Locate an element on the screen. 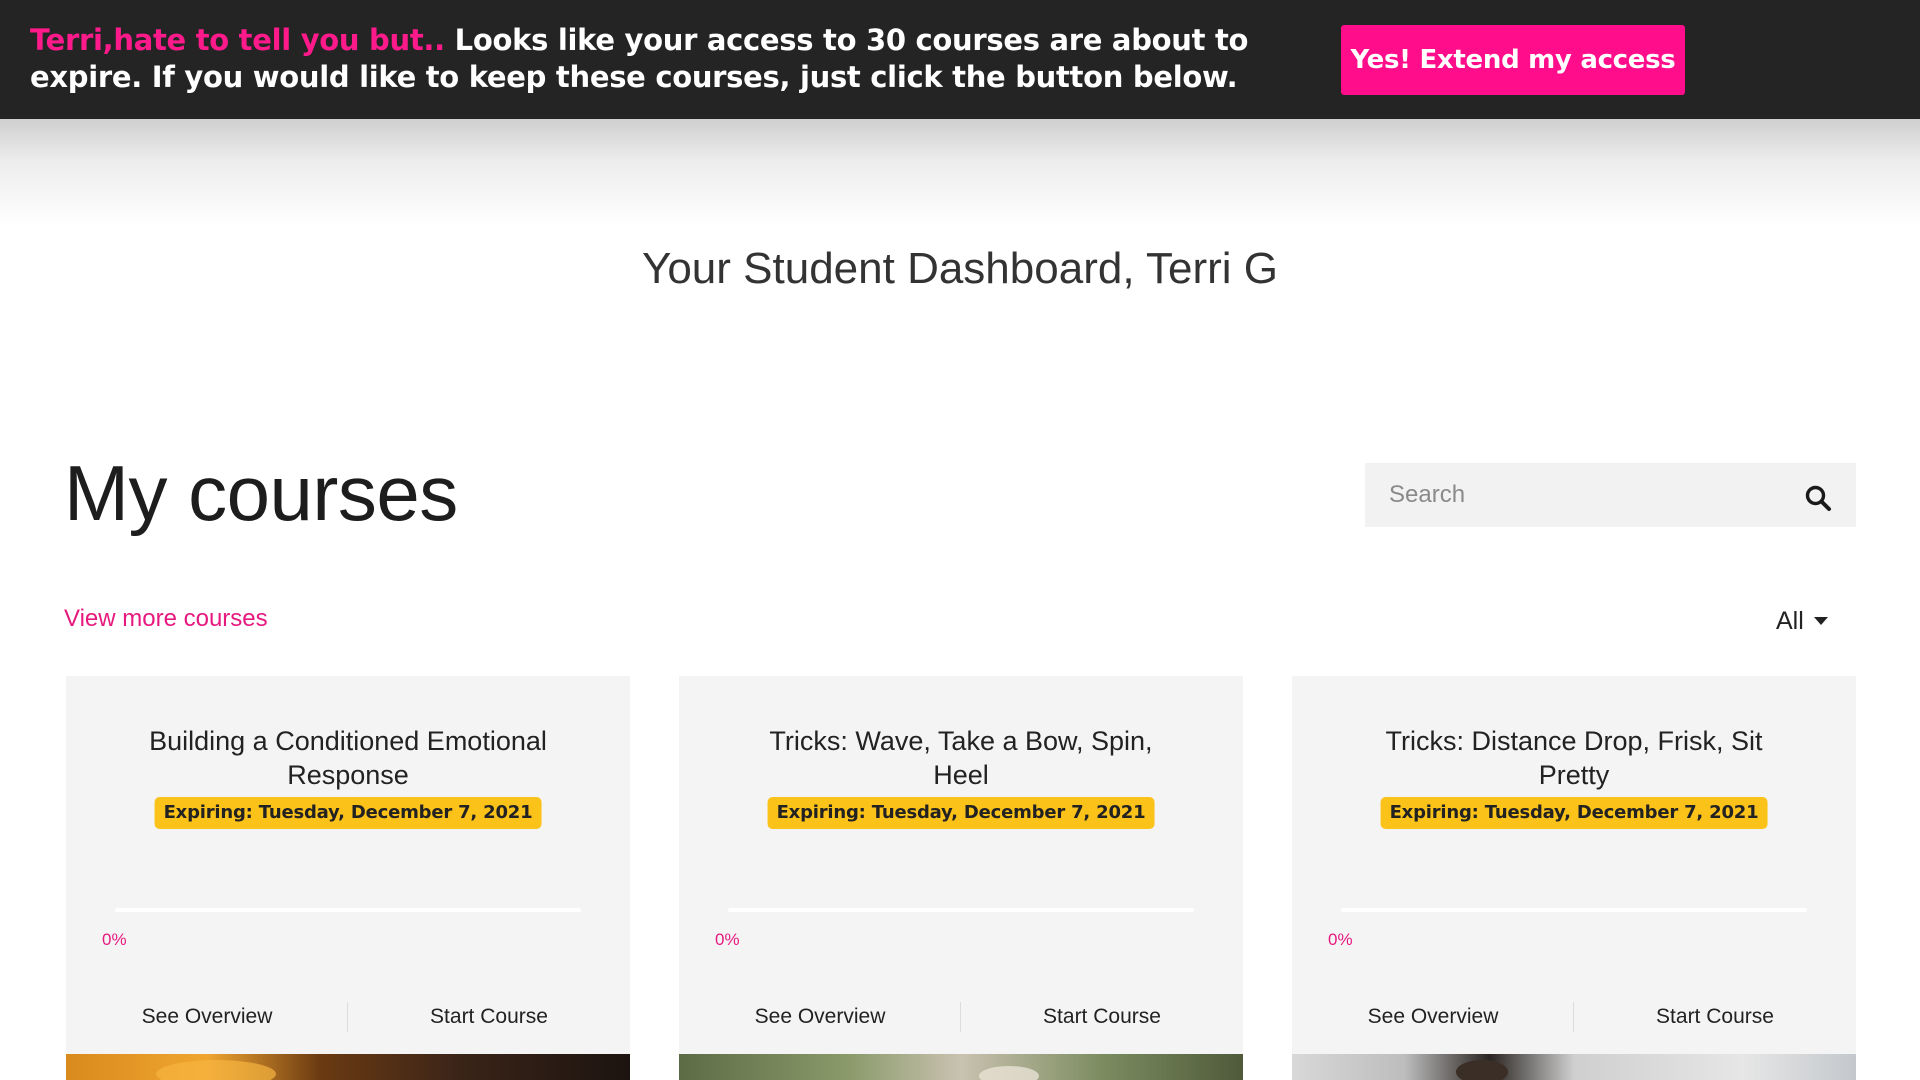 This screenshot has width=1920, height=1080. page-title: Your Student Dashboard, Terri G is located at coordinates (960, 268).